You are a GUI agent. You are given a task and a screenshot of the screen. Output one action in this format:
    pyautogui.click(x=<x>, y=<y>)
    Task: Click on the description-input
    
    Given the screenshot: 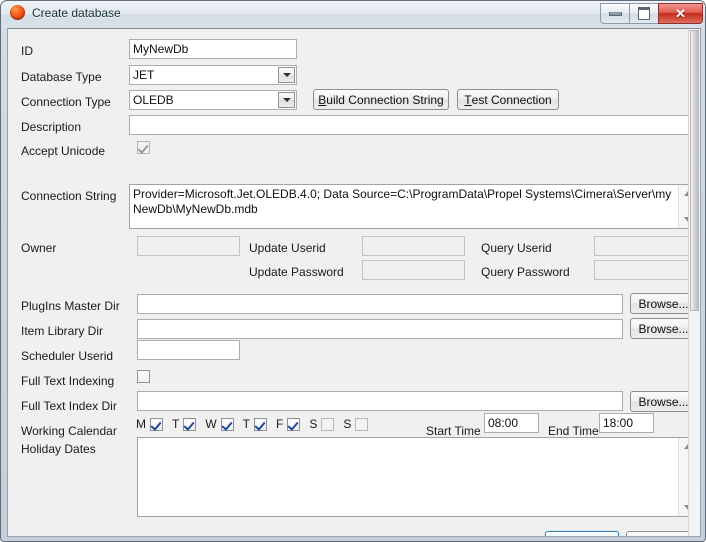 What is the action you would take?
    pyautogui.click(x=413, y=125)
    